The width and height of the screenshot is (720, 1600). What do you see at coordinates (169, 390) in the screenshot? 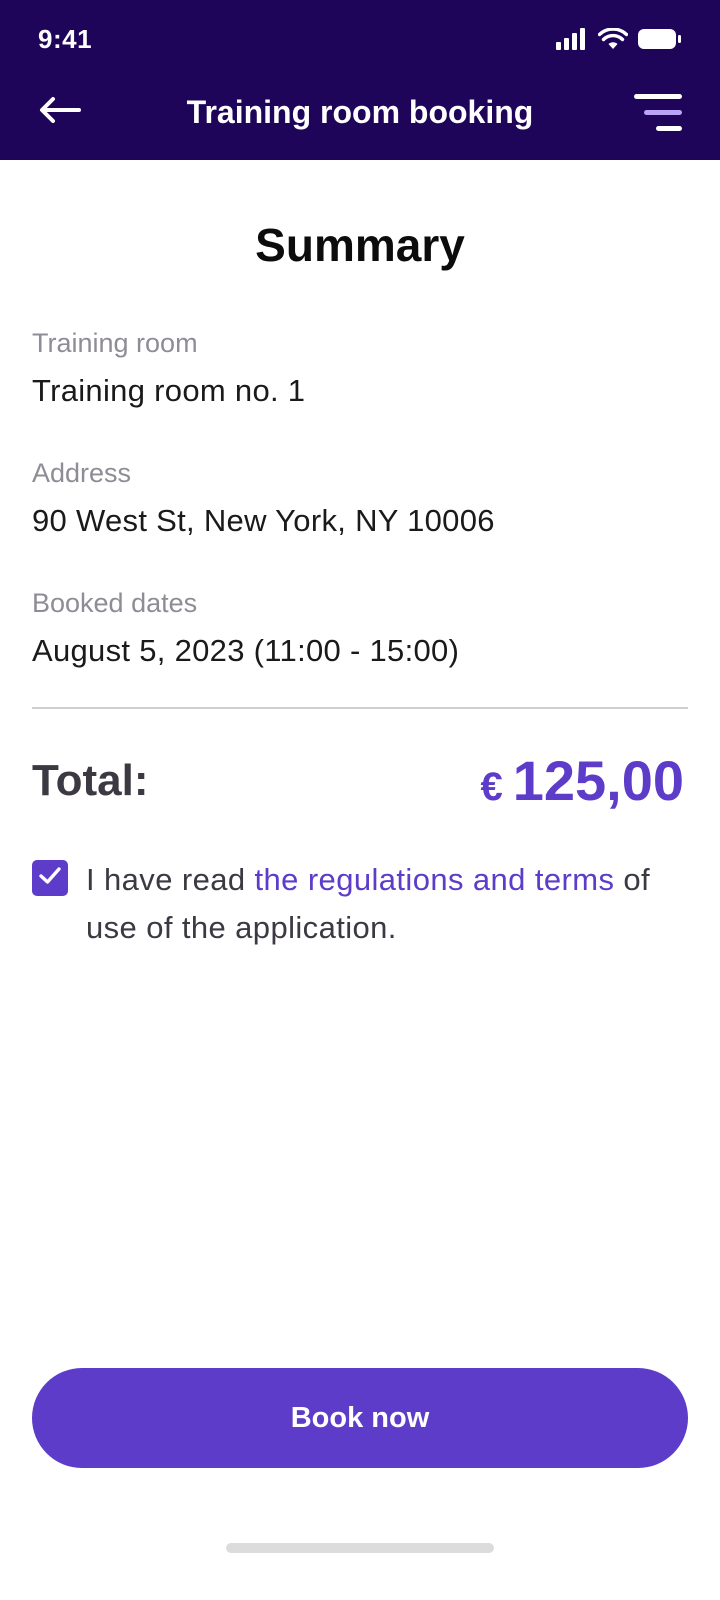
I see `training-room-value: Training room no. 1` at bounding box center [169, 390].